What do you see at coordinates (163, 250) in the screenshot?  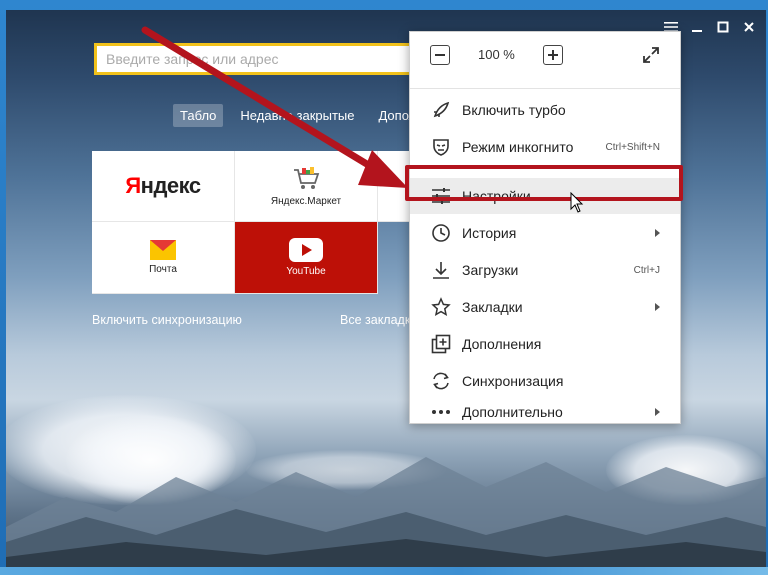 I see `mail-envelope-icon` at bounding box center [163, 250].